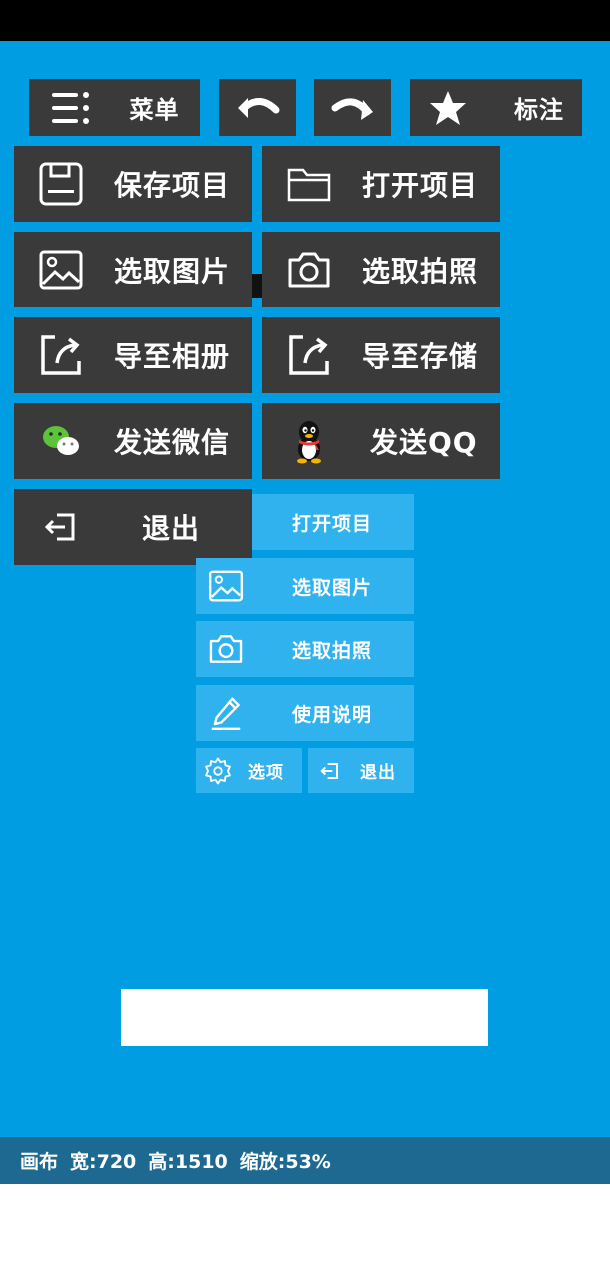 This screenshot has width=610, height=1280. What do you see at coordinates (218, 771) in the screenshot?
I see `gear-icon` at bounding box center [218, 771].